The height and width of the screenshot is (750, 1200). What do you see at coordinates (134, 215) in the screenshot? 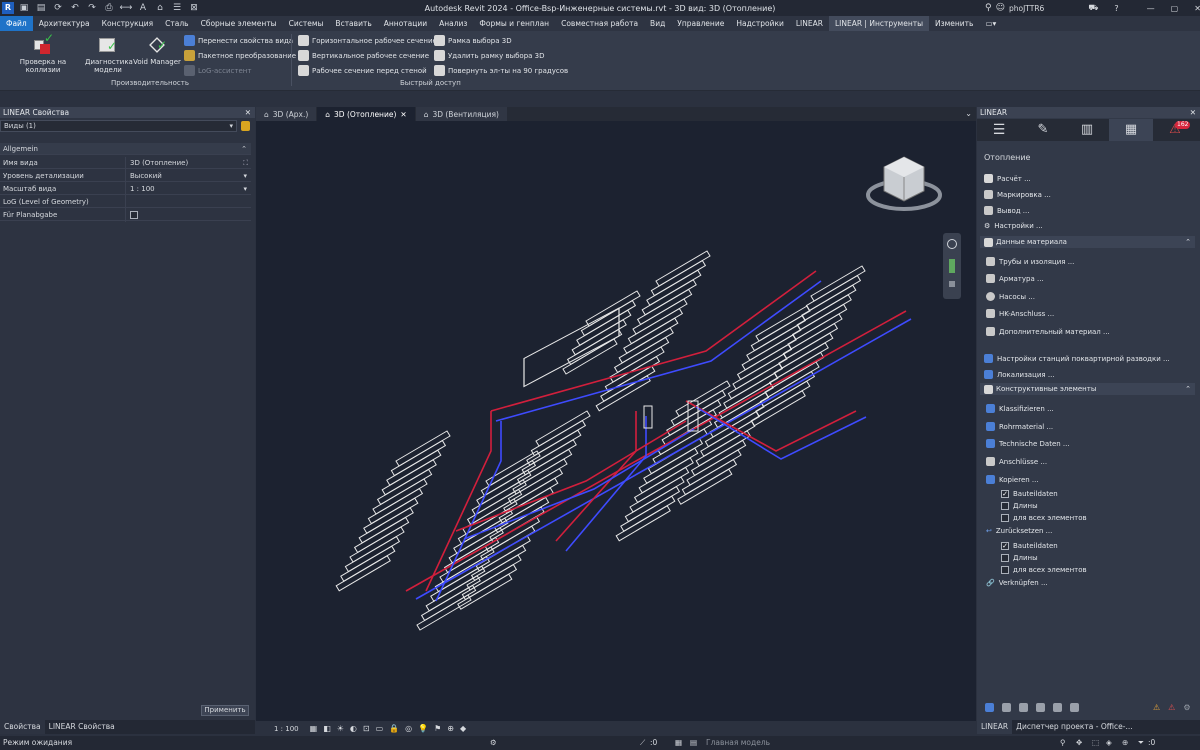
I see `plan-release-checkbox` at bounding box center [134, 215].